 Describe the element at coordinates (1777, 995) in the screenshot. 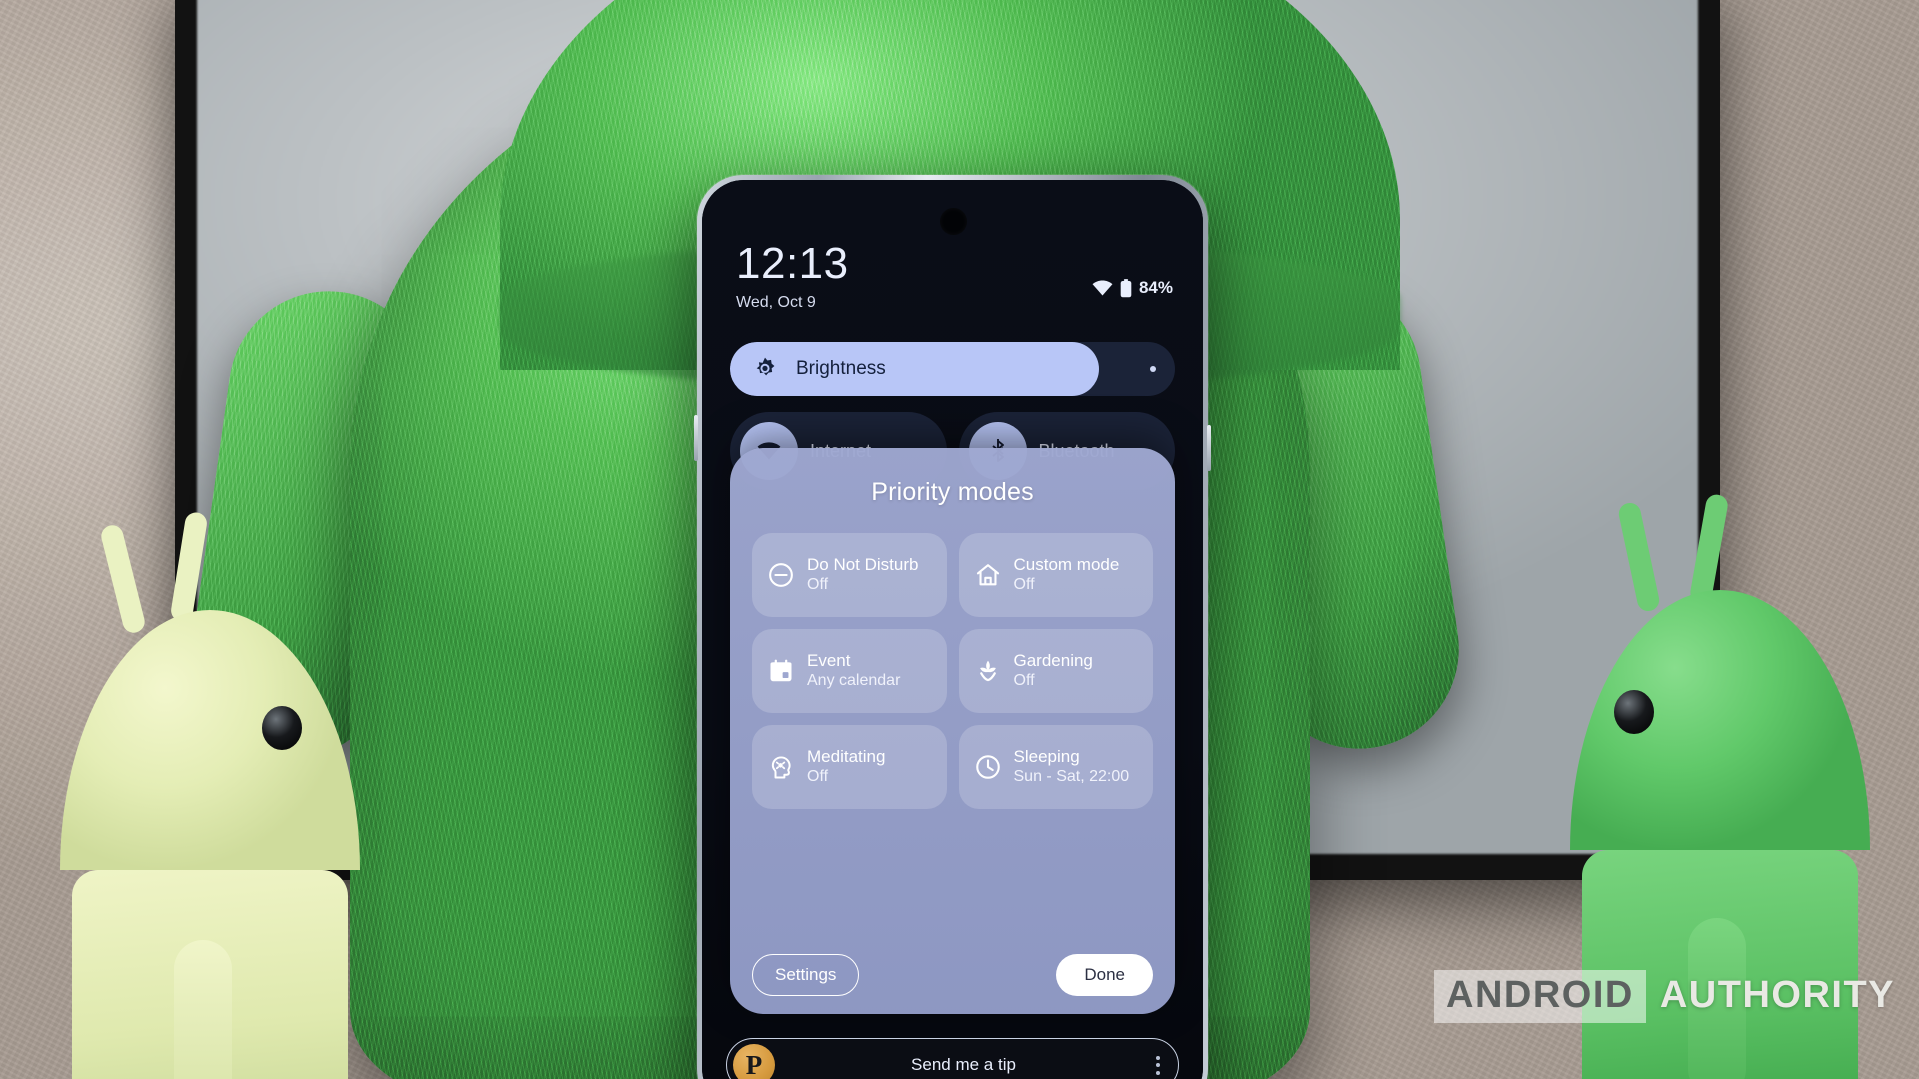

I see `watermark-authority: AUTHORITY` at that location.